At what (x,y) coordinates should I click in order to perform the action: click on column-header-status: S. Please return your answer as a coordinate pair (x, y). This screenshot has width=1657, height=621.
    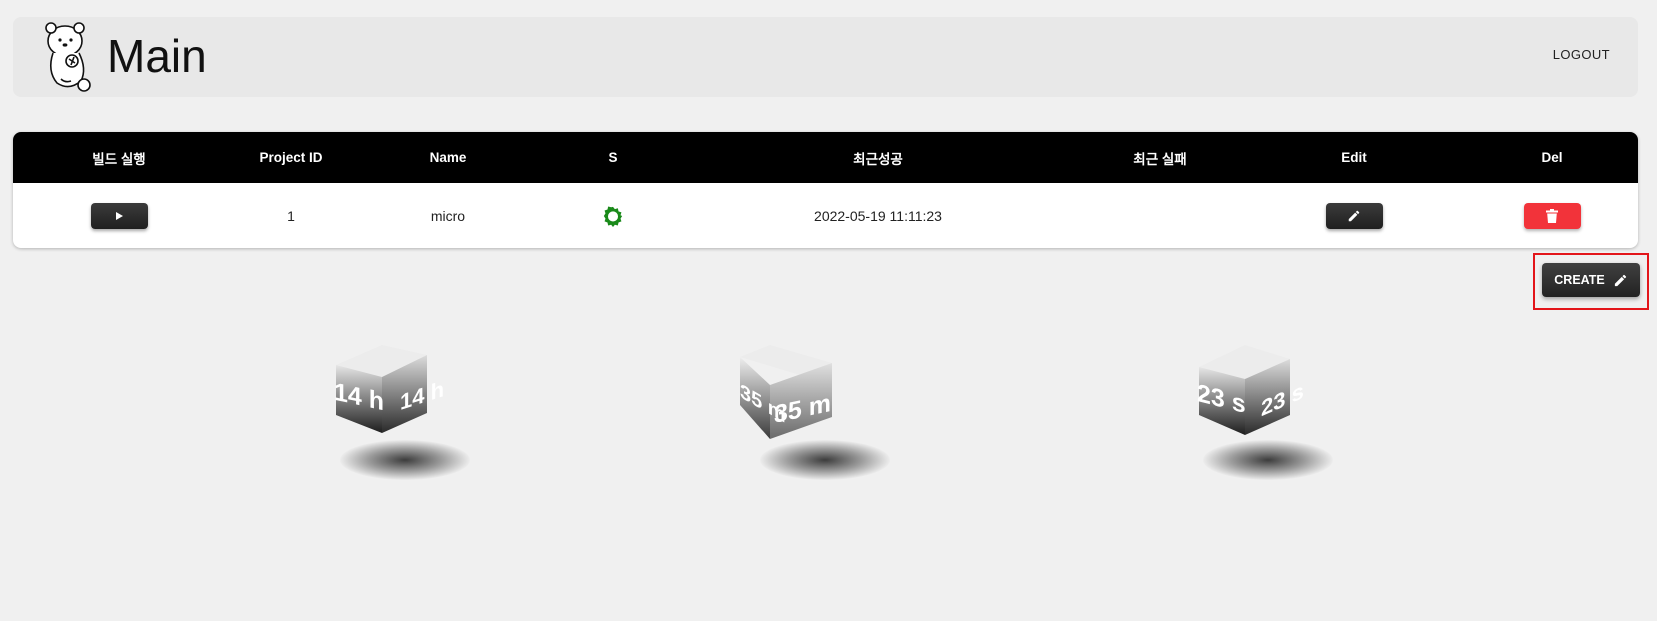
    Looking at the image, I should click on (613, 157).